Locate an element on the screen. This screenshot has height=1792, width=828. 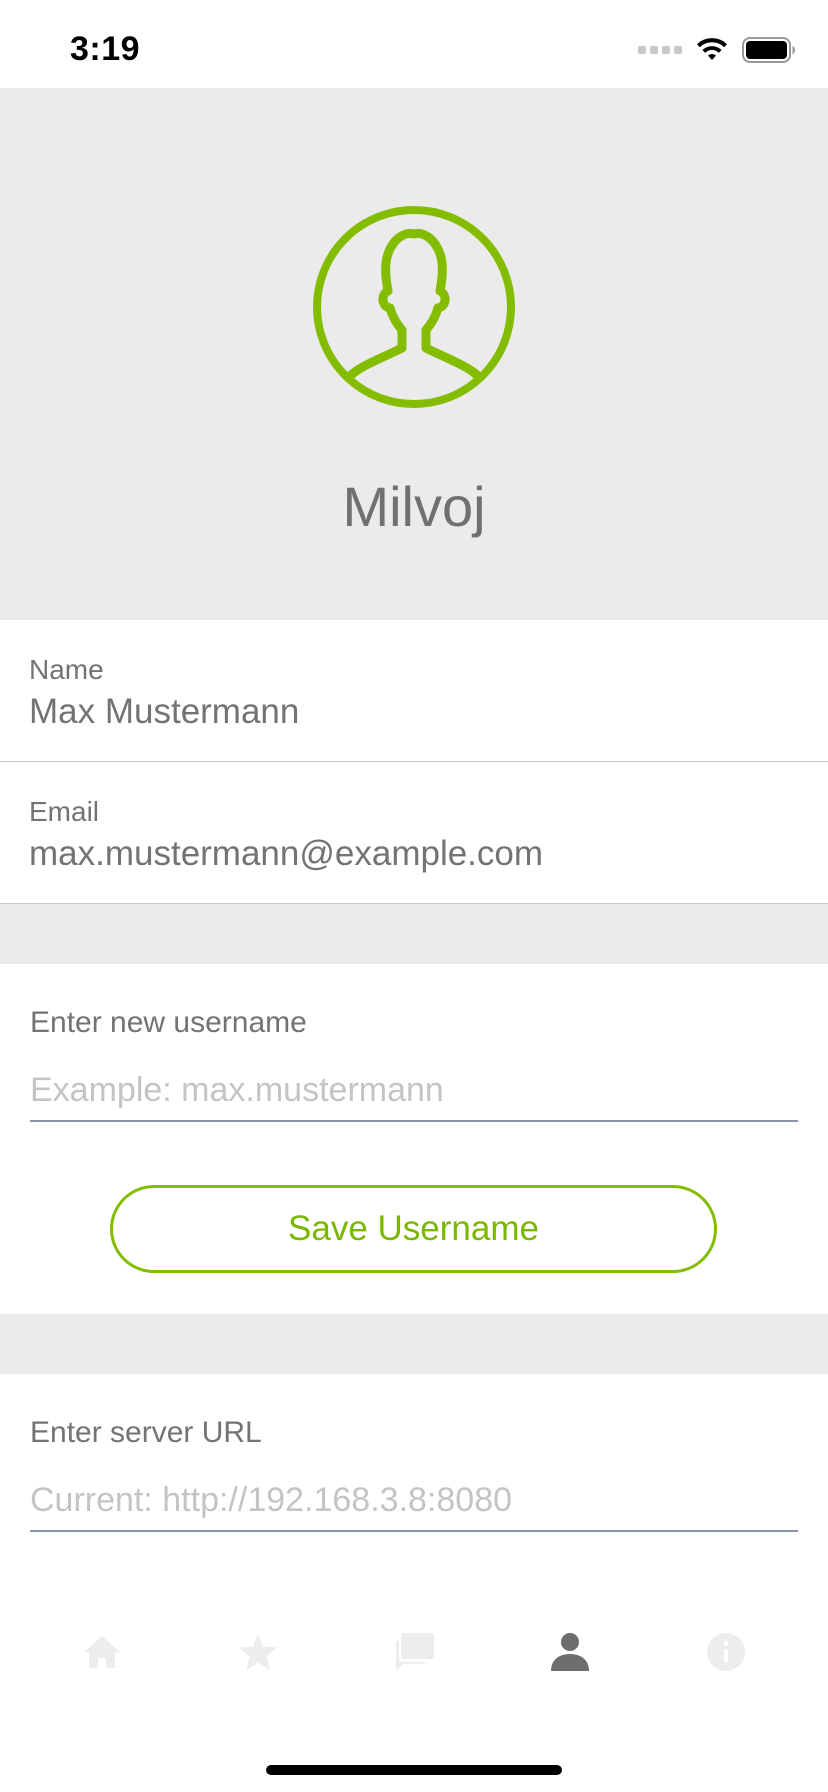
tab-bar is located at coordinates (414, 1652).